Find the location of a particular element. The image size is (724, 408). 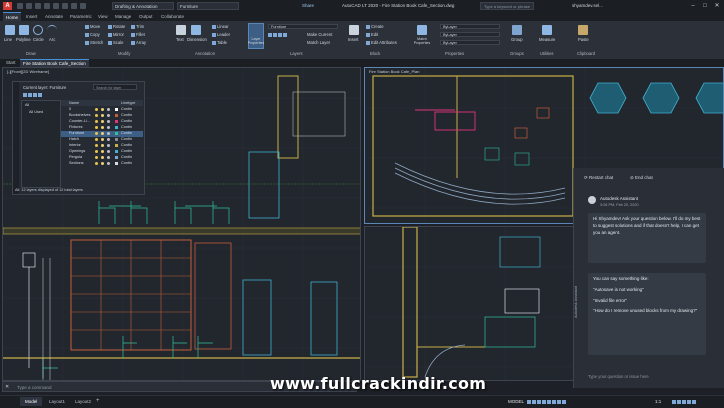

tab-layout1: Layout1 is located at coordinates (57, 401).